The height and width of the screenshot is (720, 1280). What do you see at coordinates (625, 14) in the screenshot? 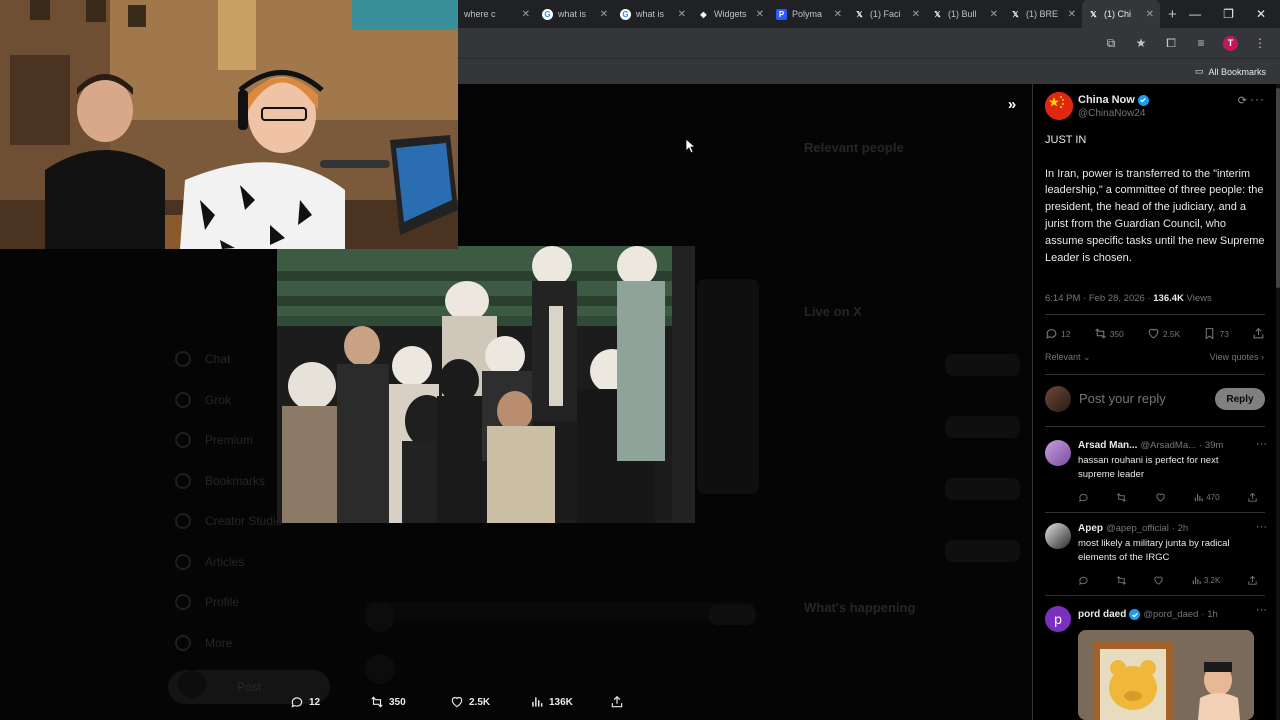
I see `google-icon: G` at bounding box center [625, 14].